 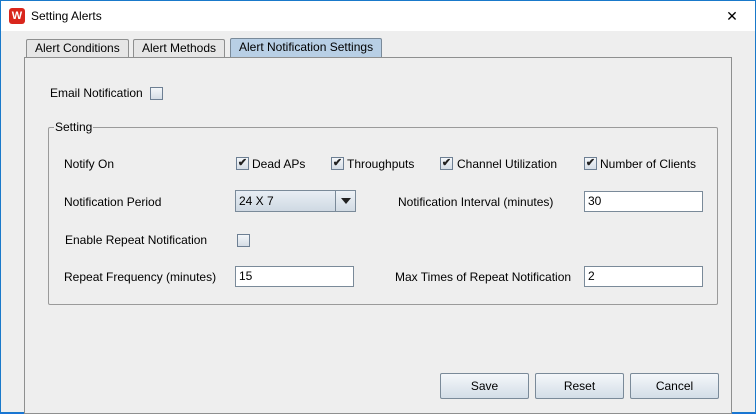 I want to click on channel-utilization-checkbox: ✔, so click(x=446, y=163).